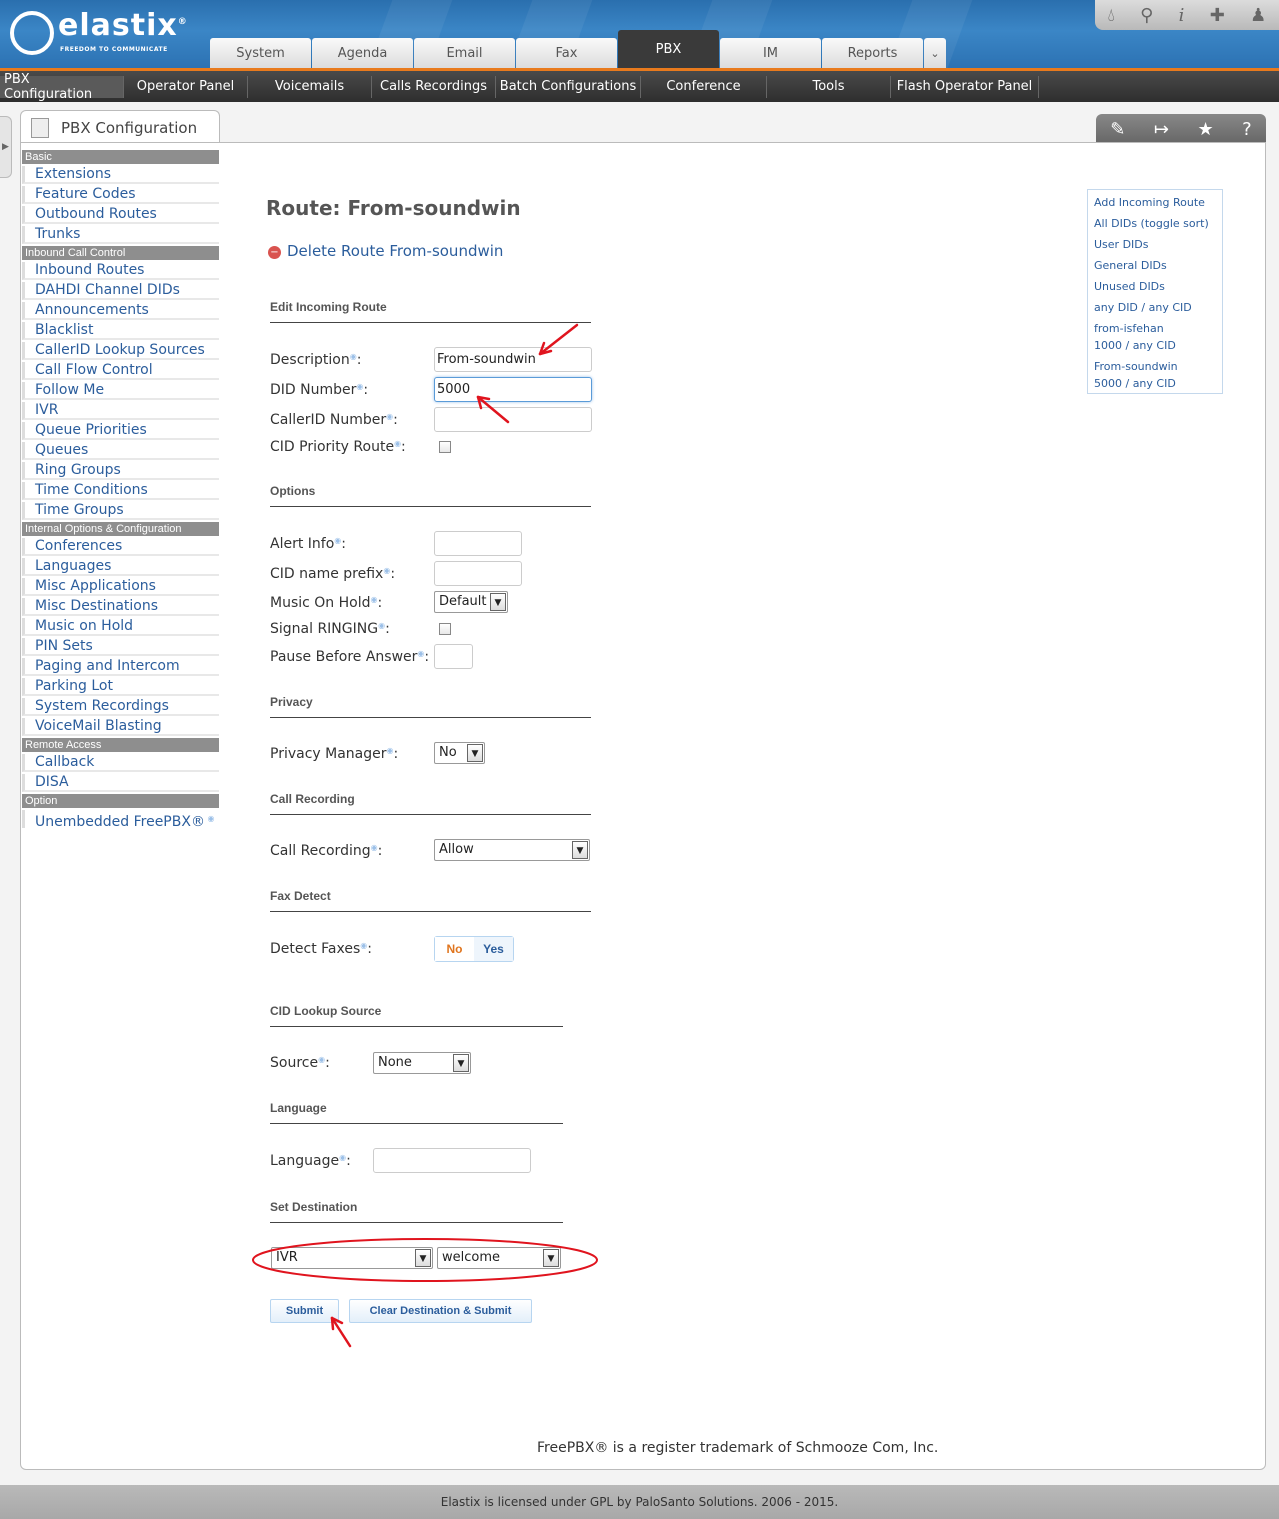 The width and height of the screenshot is (1279, 1519). I want to click on user-icon: ♟, so click(1258, 15).